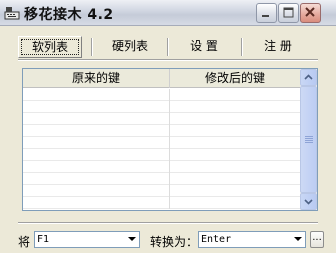 The width and height of the screenshot is (336, 253). I want to click on minimize-button, so click(266, 13).